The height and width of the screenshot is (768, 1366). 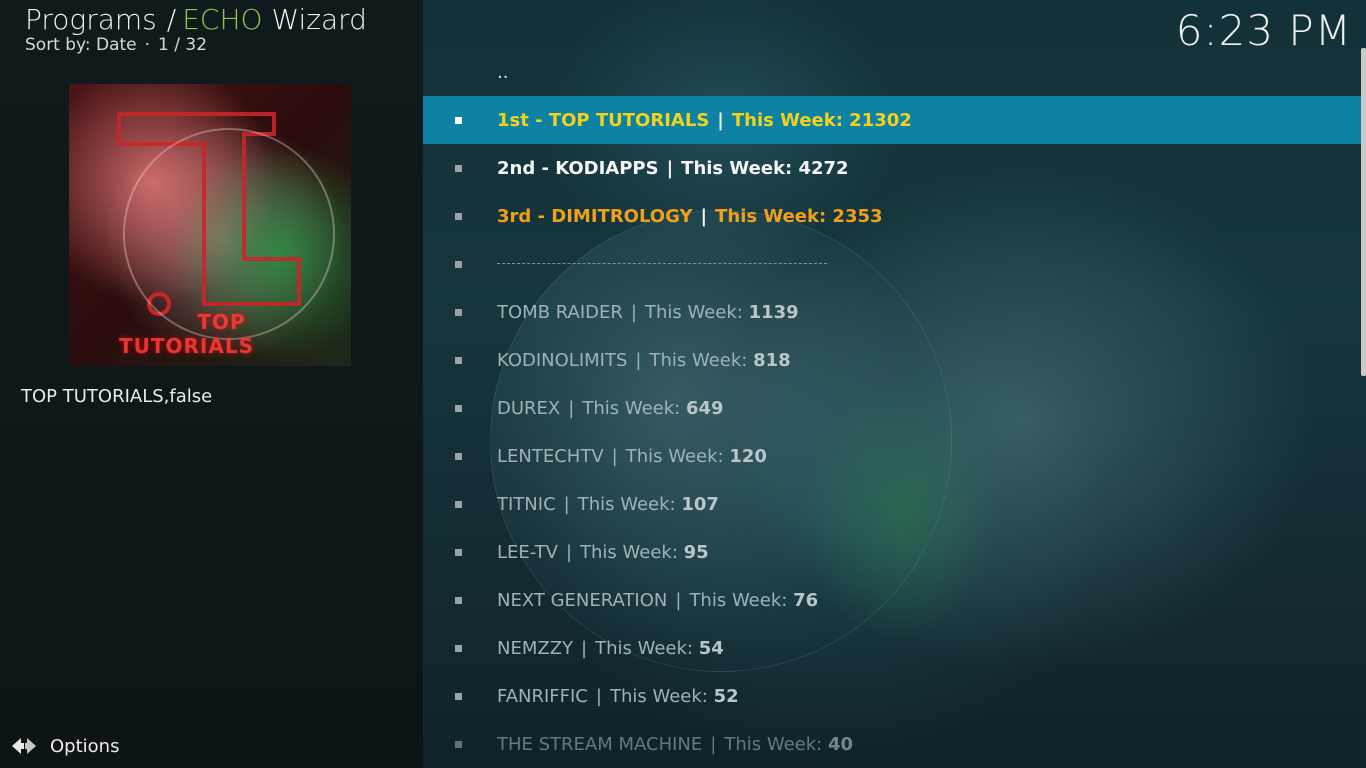 I want to click on parent-folder-label: .., so click(x=503, y=72).